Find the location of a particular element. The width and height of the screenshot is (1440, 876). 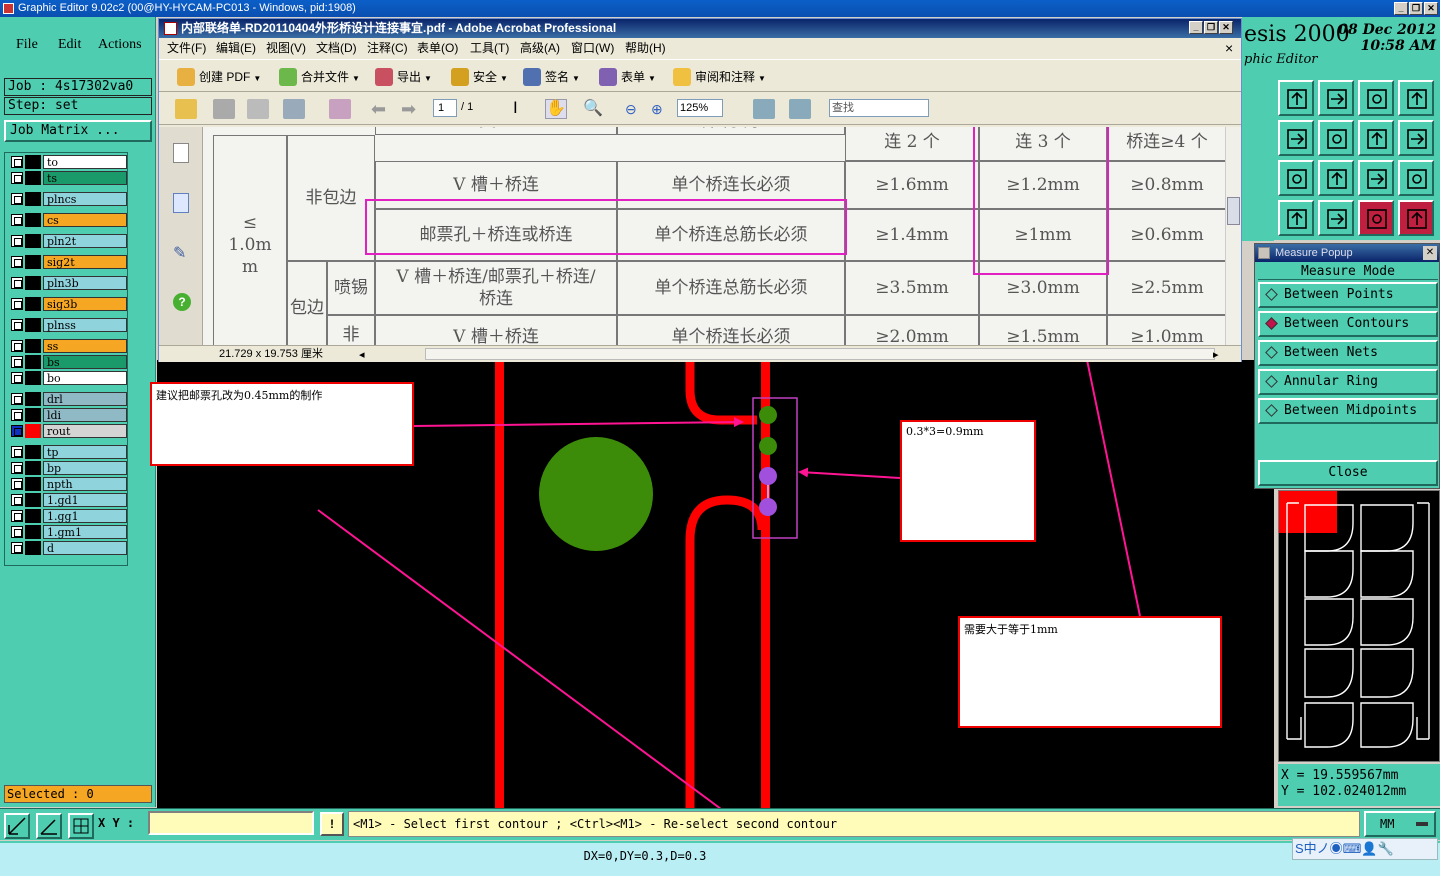

find-input: 查找 is located at coordinates (879, 108).